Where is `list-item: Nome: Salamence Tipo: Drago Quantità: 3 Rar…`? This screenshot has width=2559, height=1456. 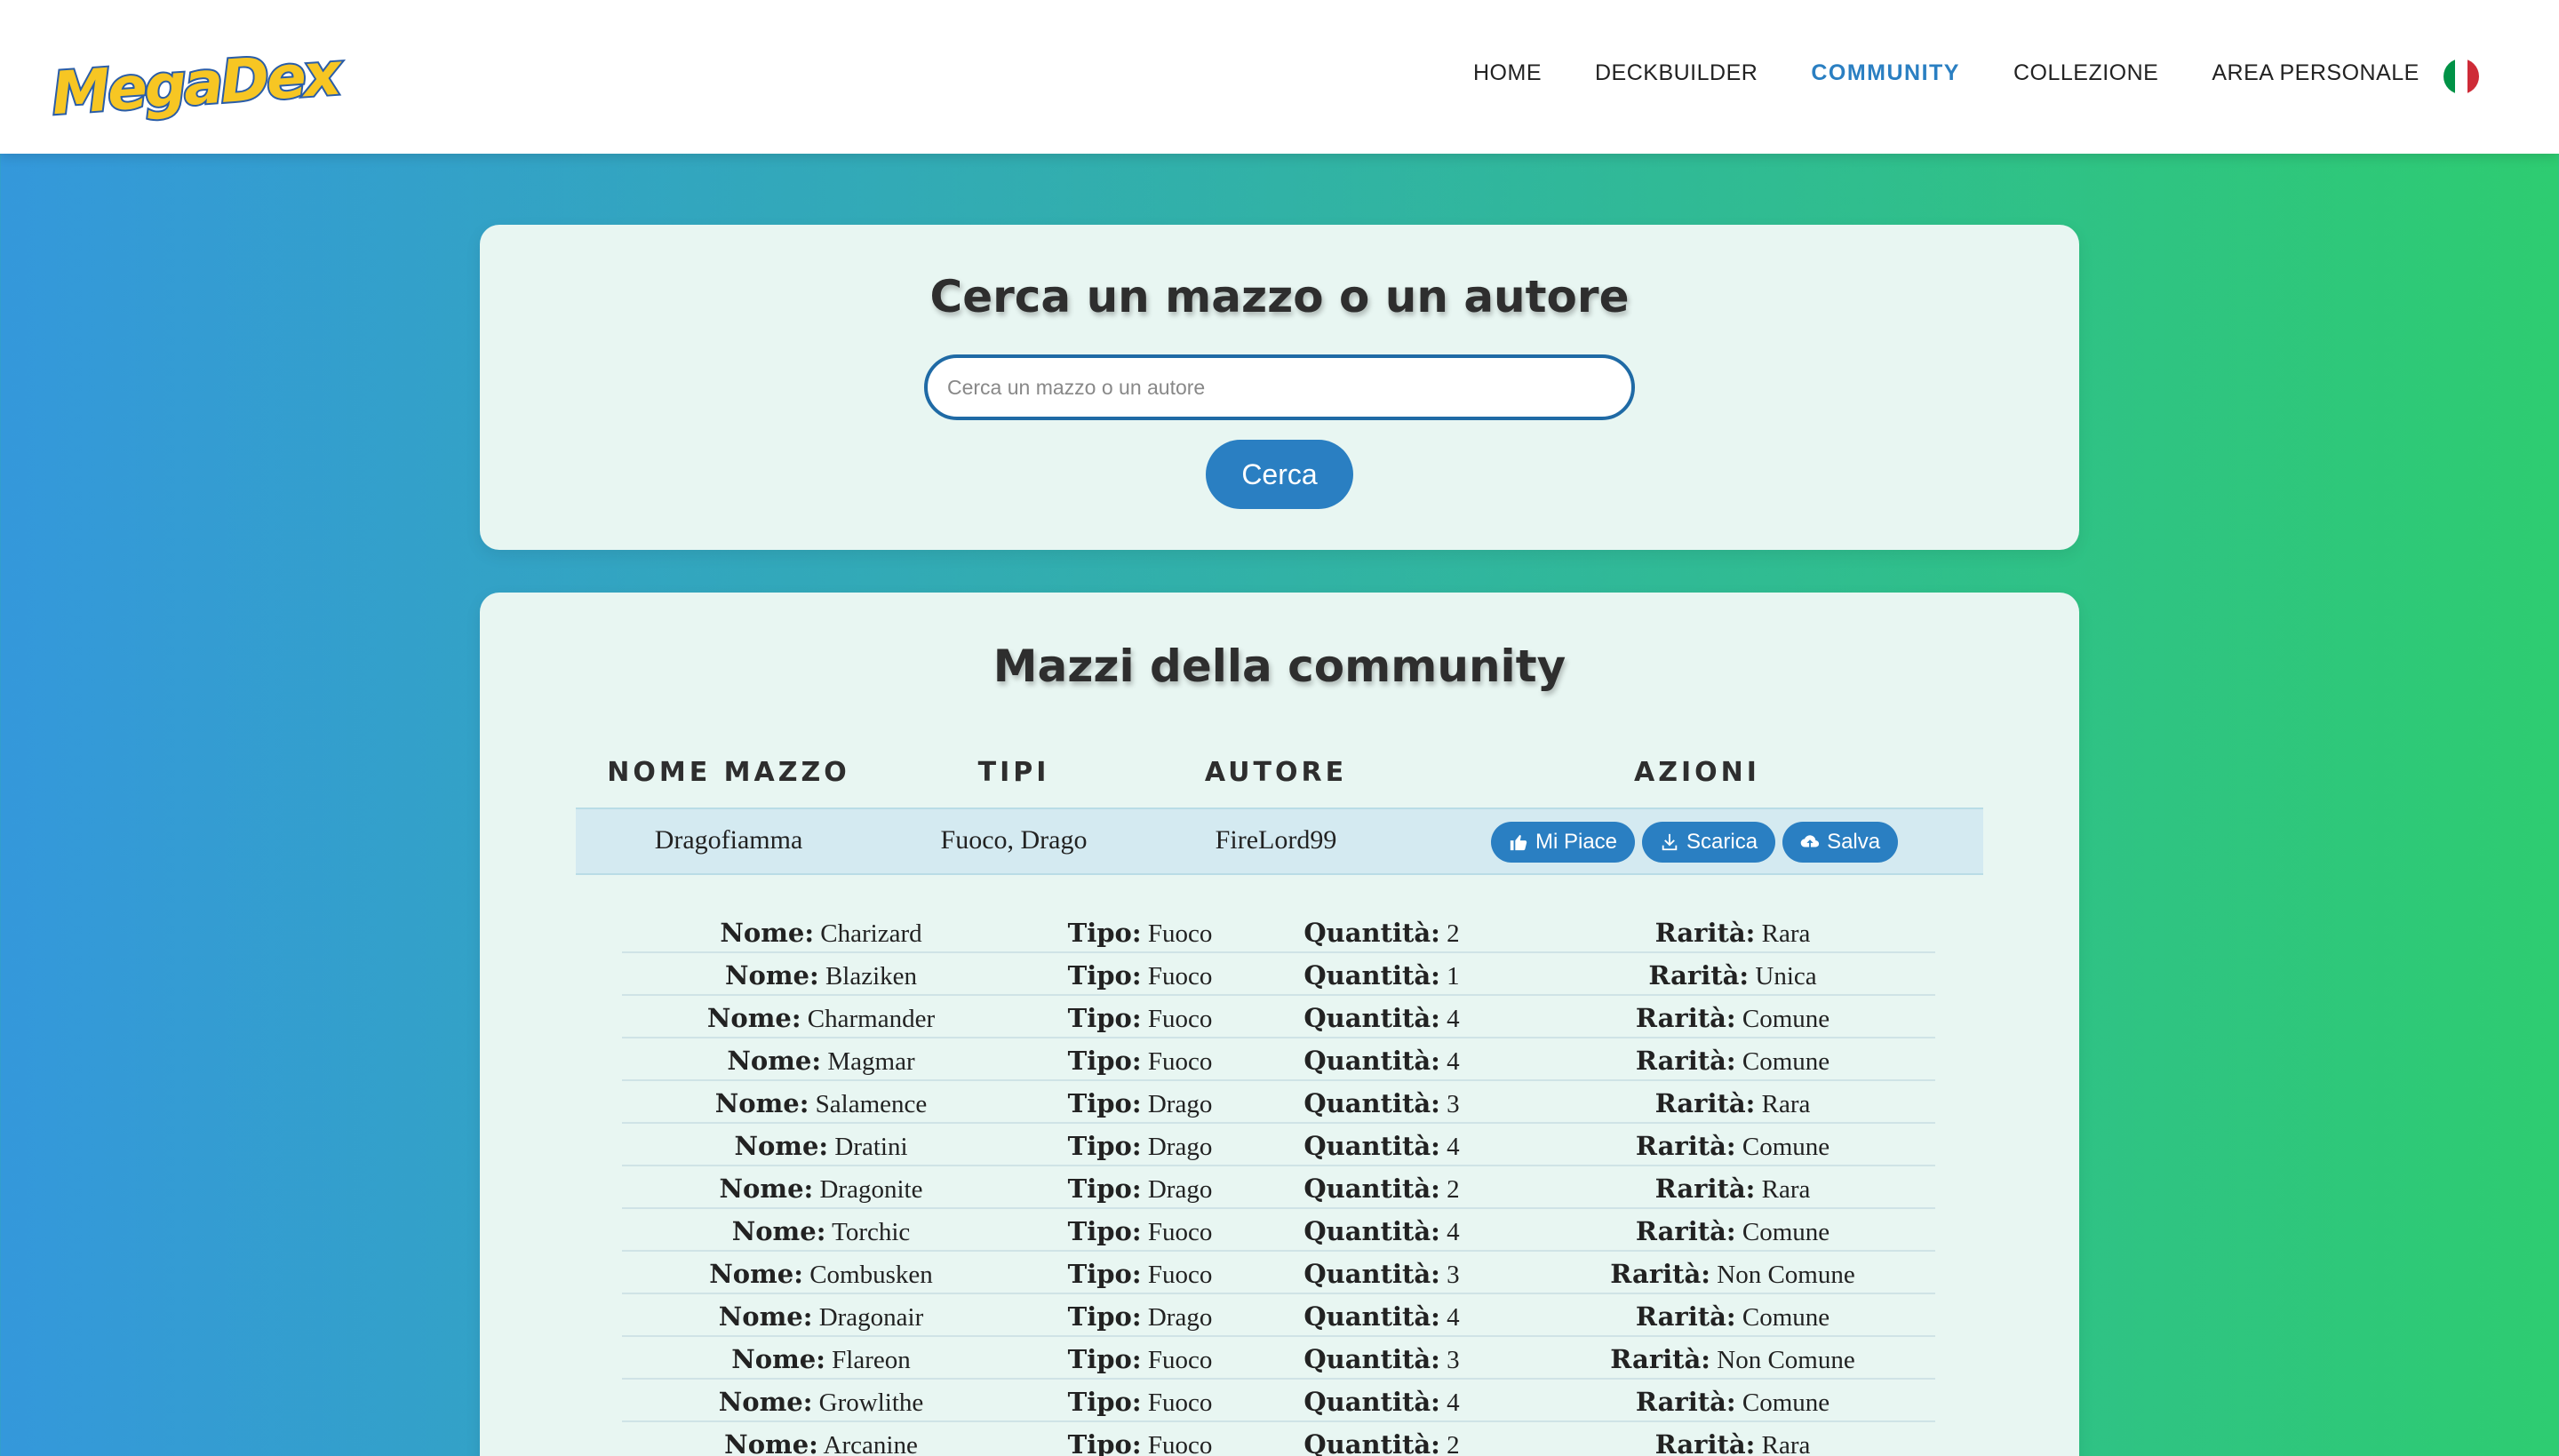 list-item: Nome: Salamence Tipo: Drago Quantità: 3 Rar… is located at coordinates (1278, 1102).